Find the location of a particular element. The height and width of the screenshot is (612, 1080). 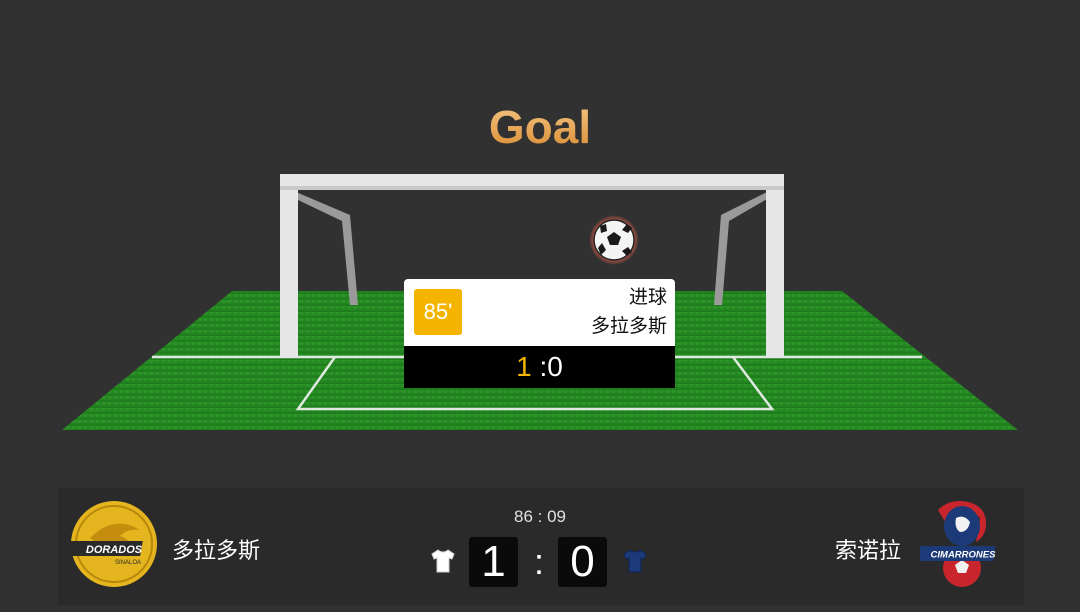

home-score: 1 is located at coordinates (493, 562).